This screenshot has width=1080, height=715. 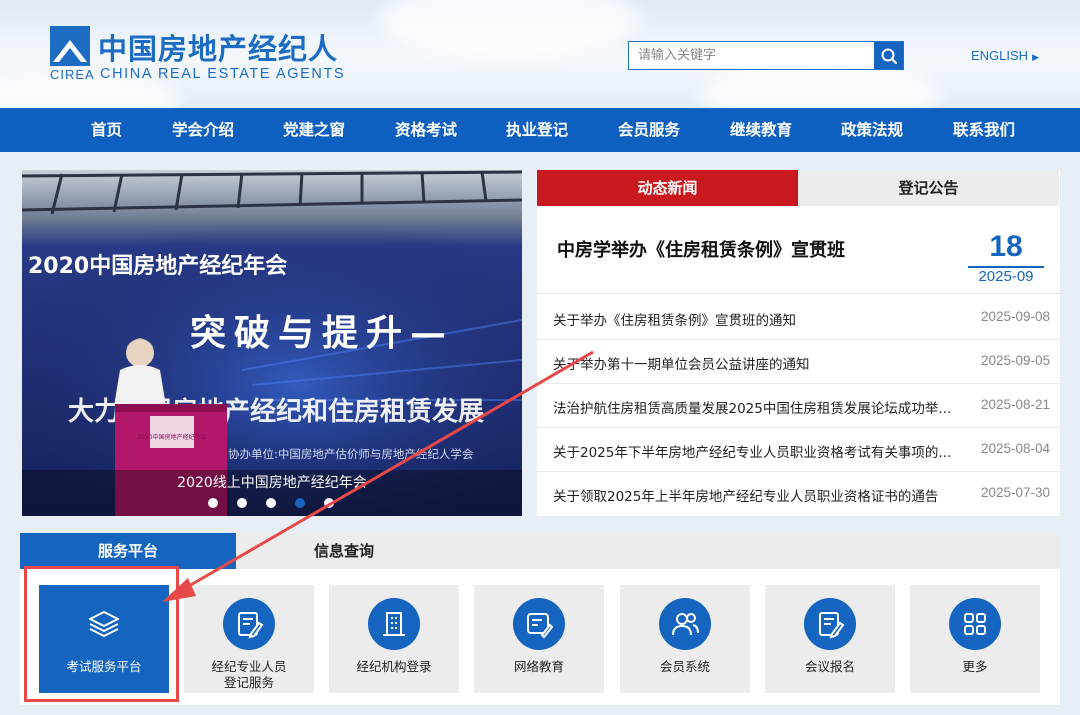 What do you see at coordinates (249, 666) in the screenshot?
I see `tile-label-line-1: 经纪专业人员` at bounding box center [249, 666].